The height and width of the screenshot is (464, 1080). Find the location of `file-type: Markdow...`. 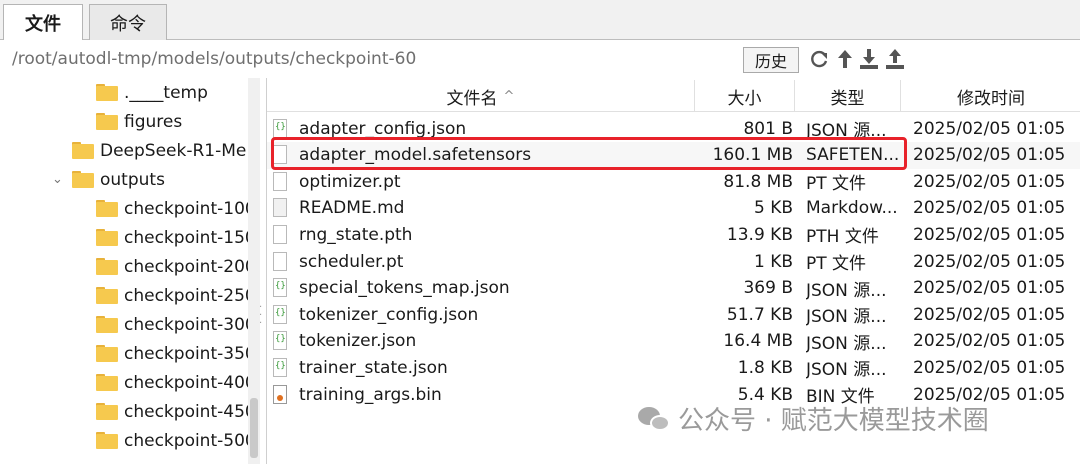

file-type: Markdow... is located at coordinates (852, 208).